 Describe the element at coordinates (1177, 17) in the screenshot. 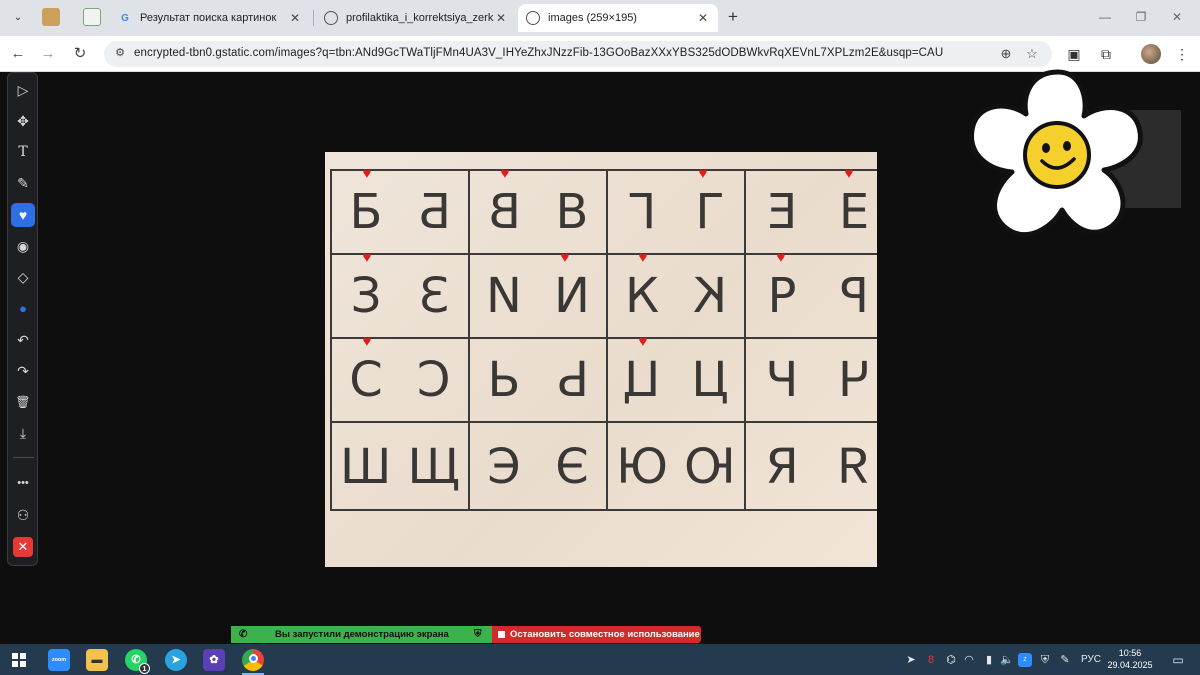

I see `close-window-icon: ✕` at that location.